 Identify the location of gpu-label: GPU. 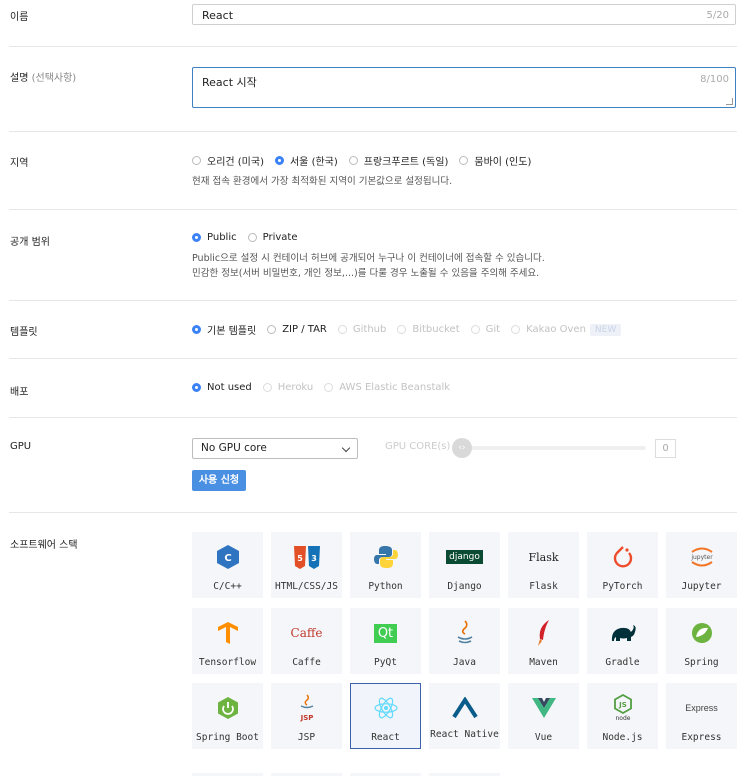
(21, 446).